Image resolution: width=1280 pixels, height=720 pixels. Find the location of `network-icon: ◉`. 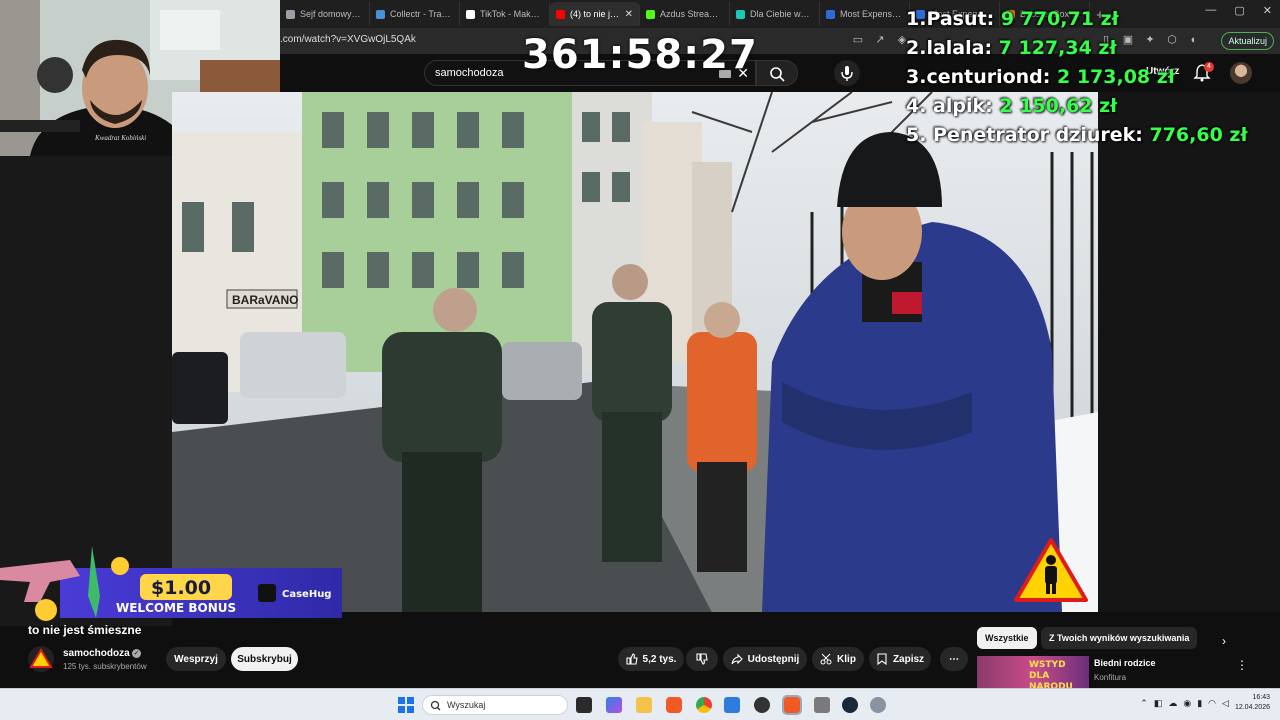

network-icon: ◉ is located at coordinates (1187, 703).